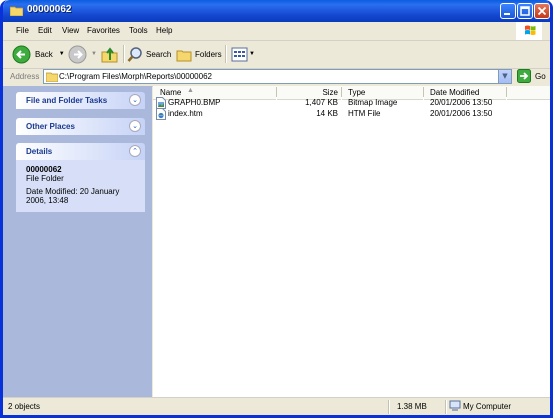 The height and width of the screenshot is (418, 553). I want to click on address-dropdown-button: ▼, so click(504, 76).